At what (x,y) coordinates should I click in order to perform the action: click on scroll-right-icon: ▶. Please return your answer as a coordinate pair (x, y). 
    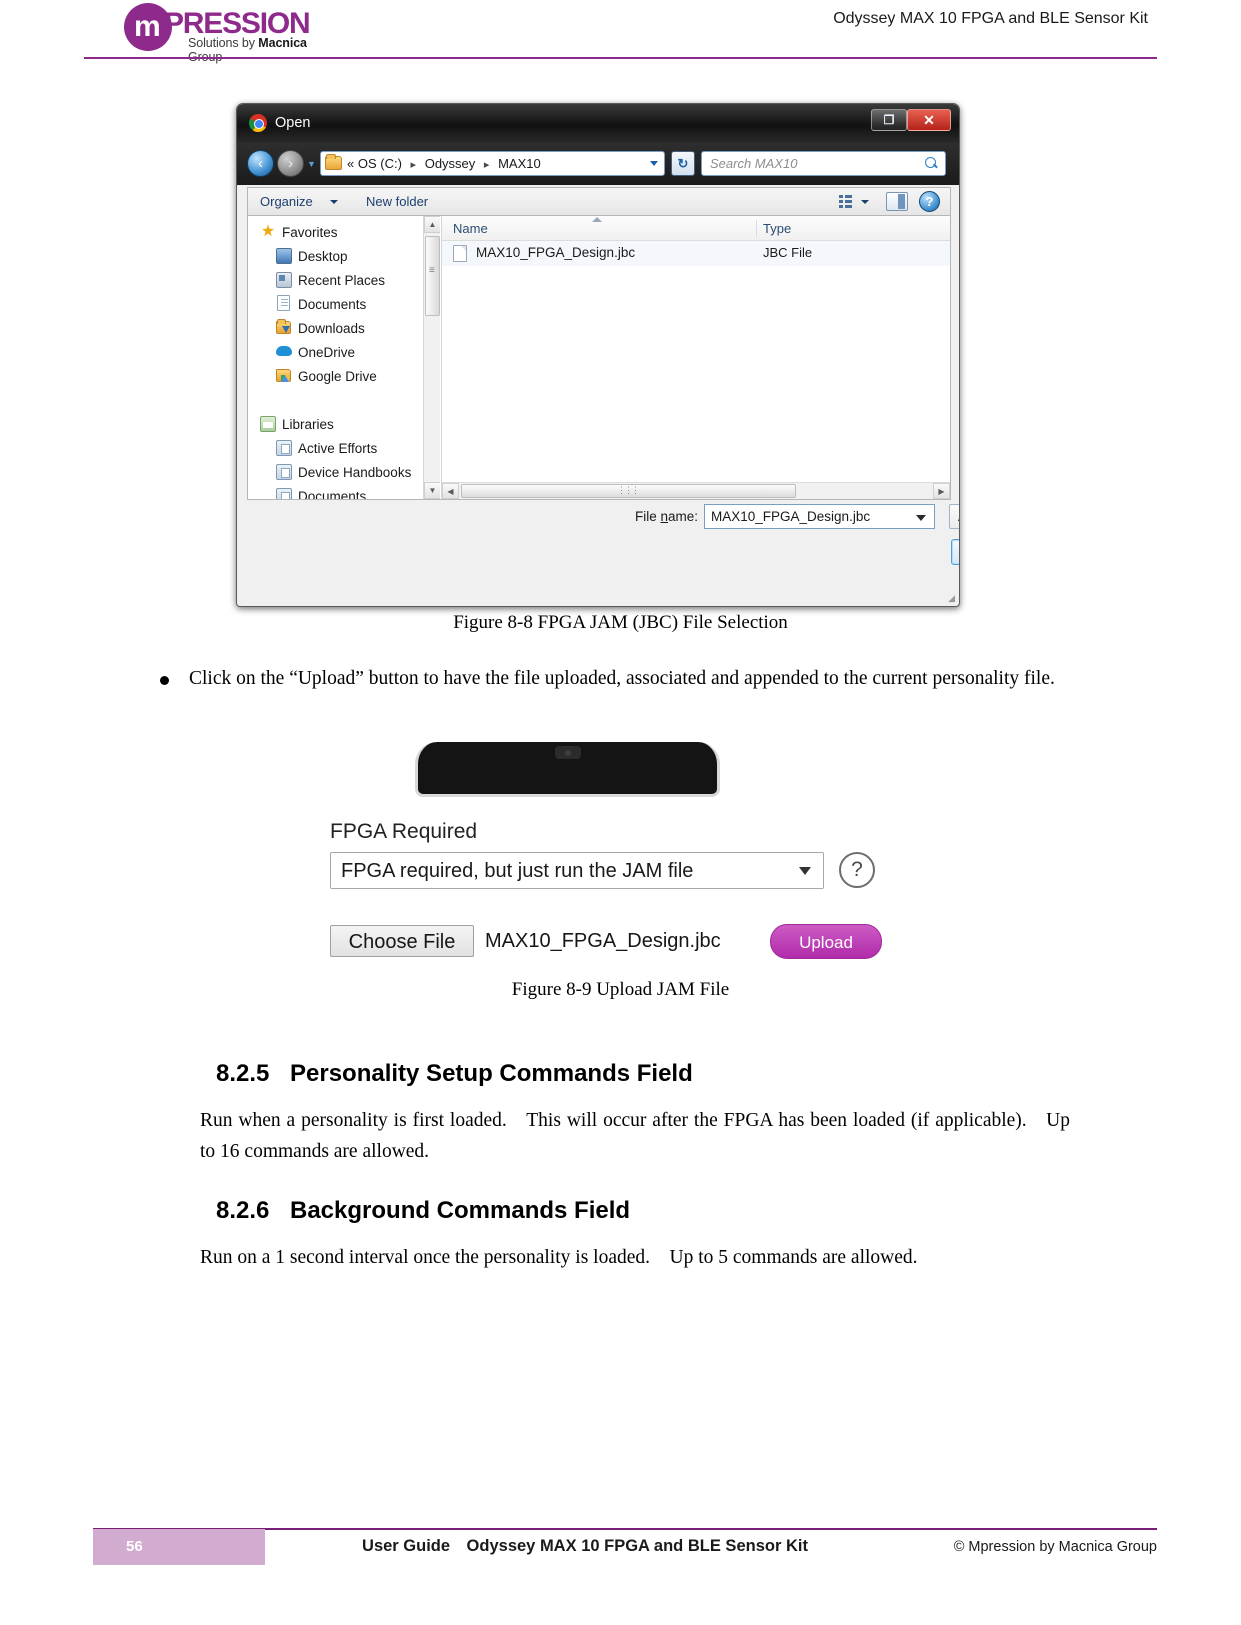
    Looking at the image, I should click on (941, 491).